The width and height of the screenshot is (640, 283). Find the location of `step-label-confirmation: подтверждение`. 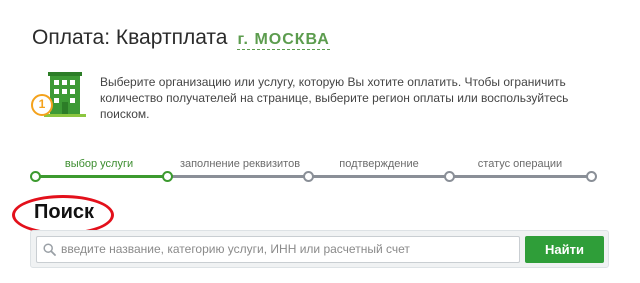

step-label-confirmation: подтверждение is located at coordinates (379, 164).